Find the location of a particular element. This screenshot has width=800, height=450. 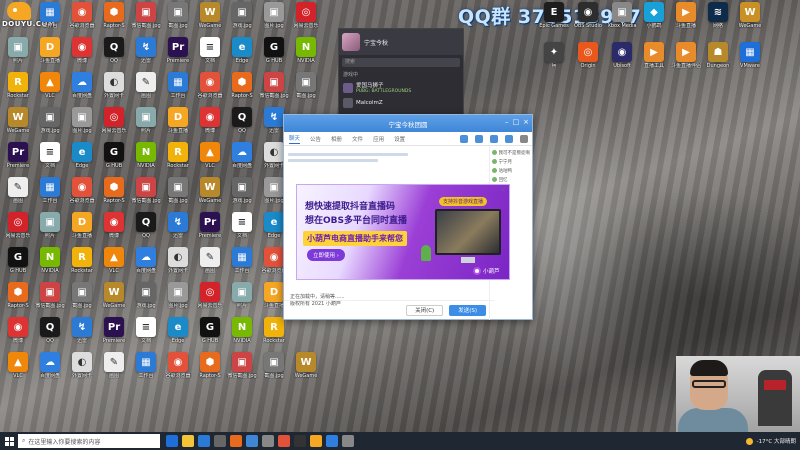

member-item: 回忆 is located at coordinates (511, 179).